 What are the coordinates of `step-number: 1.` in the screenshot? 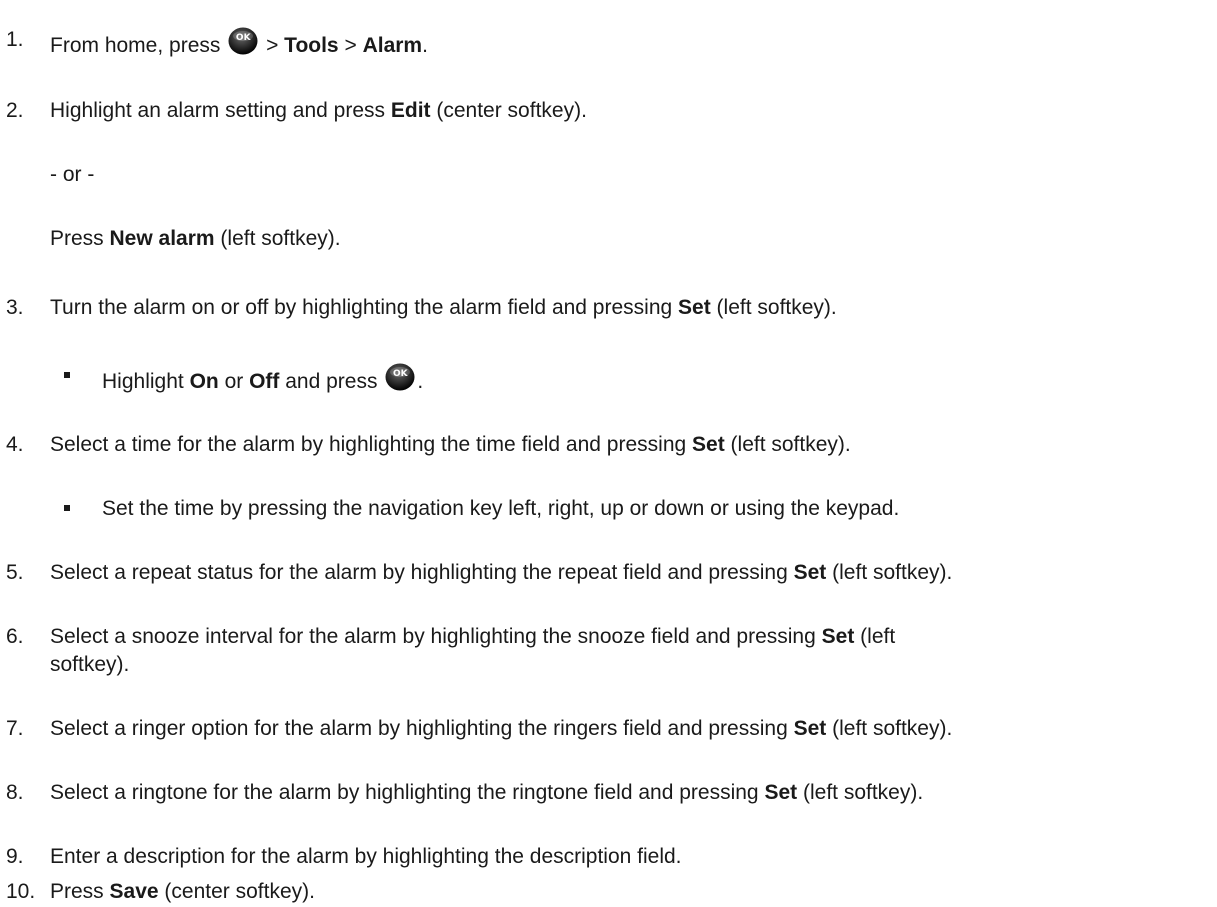 It's located at (15, 39).